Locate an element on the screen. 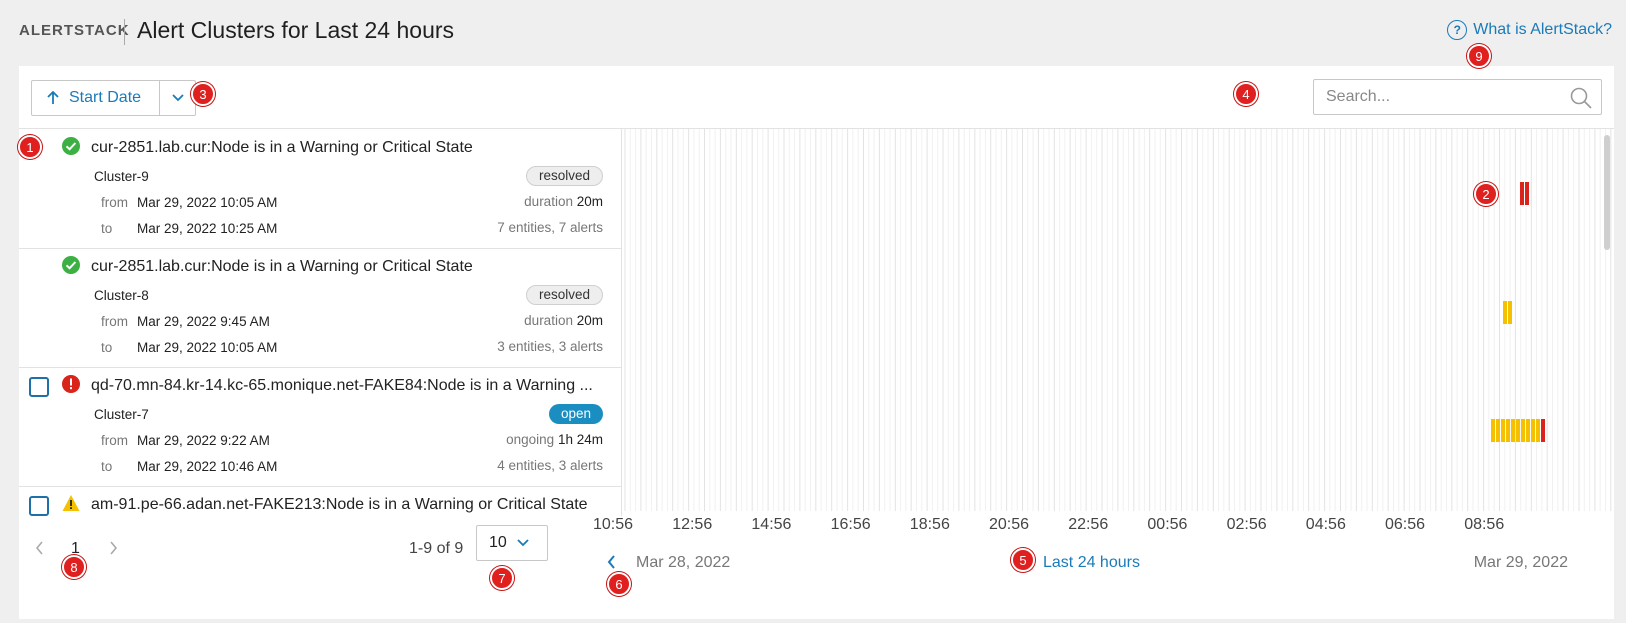 The width and height of the screenshot is (1626, 623). annotation-marker-3: 3 is located at coordinates (203, 94).